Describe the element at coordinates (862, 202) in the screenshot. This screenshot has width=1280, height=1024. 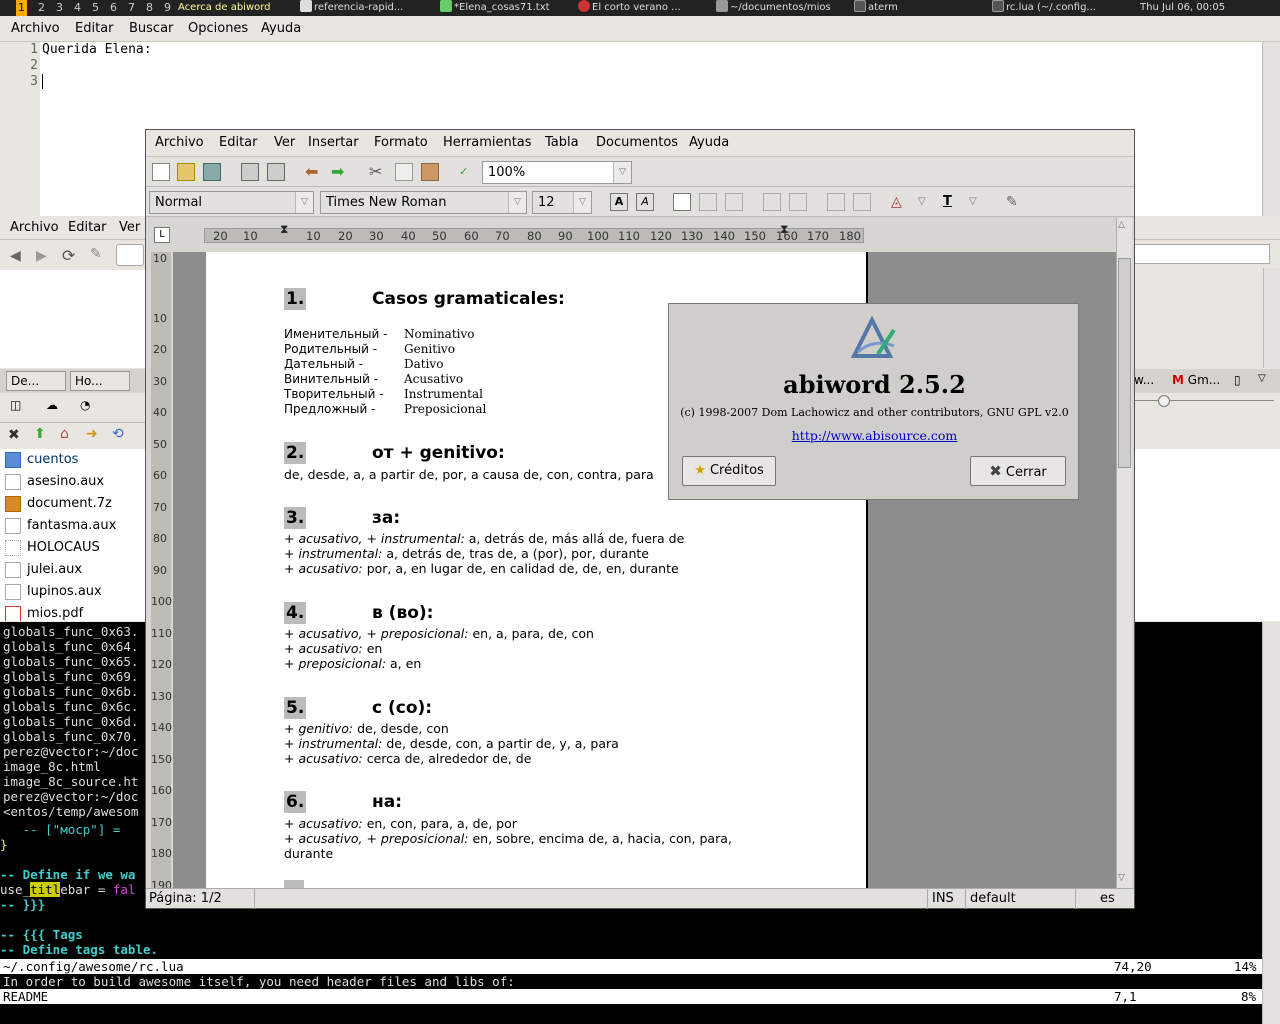
I see `indent-icon` at that location.